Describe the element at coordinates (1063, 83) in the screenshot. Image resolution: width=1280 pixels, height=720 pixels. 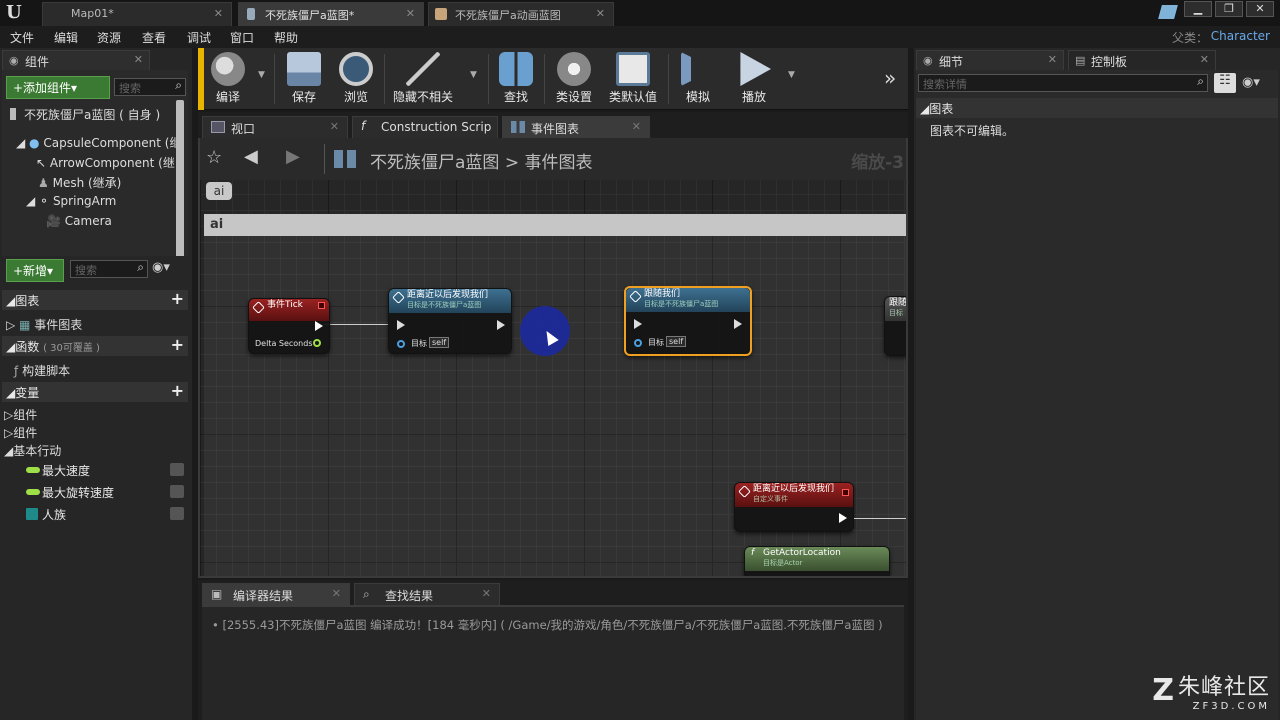
I see `details-search-input: 搜索详情 ⌕` at that location.